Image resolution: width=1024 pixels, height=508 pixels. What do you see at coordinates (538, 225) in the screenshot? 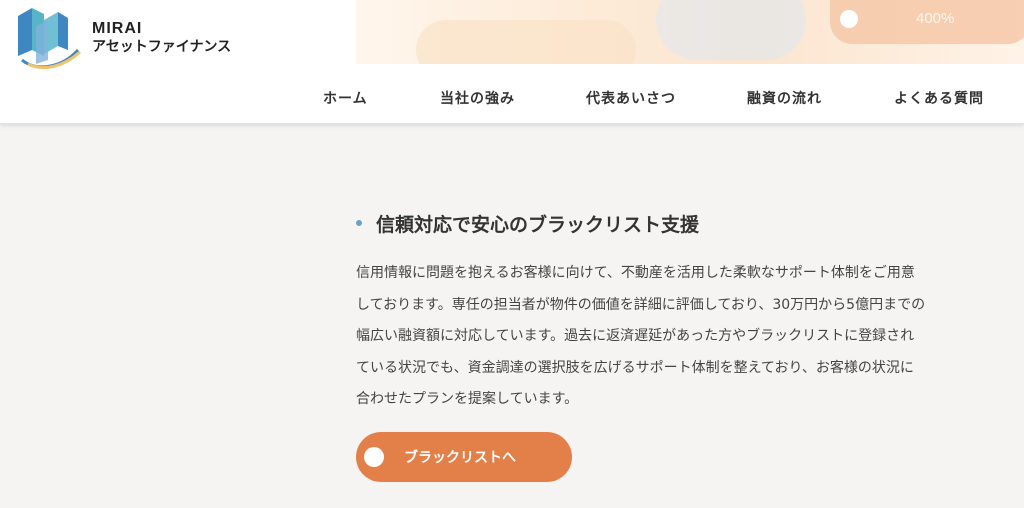
I see `section-heading-text: 信頼対応で安心のブラックリスト支援` at bounding box center [538, 225].